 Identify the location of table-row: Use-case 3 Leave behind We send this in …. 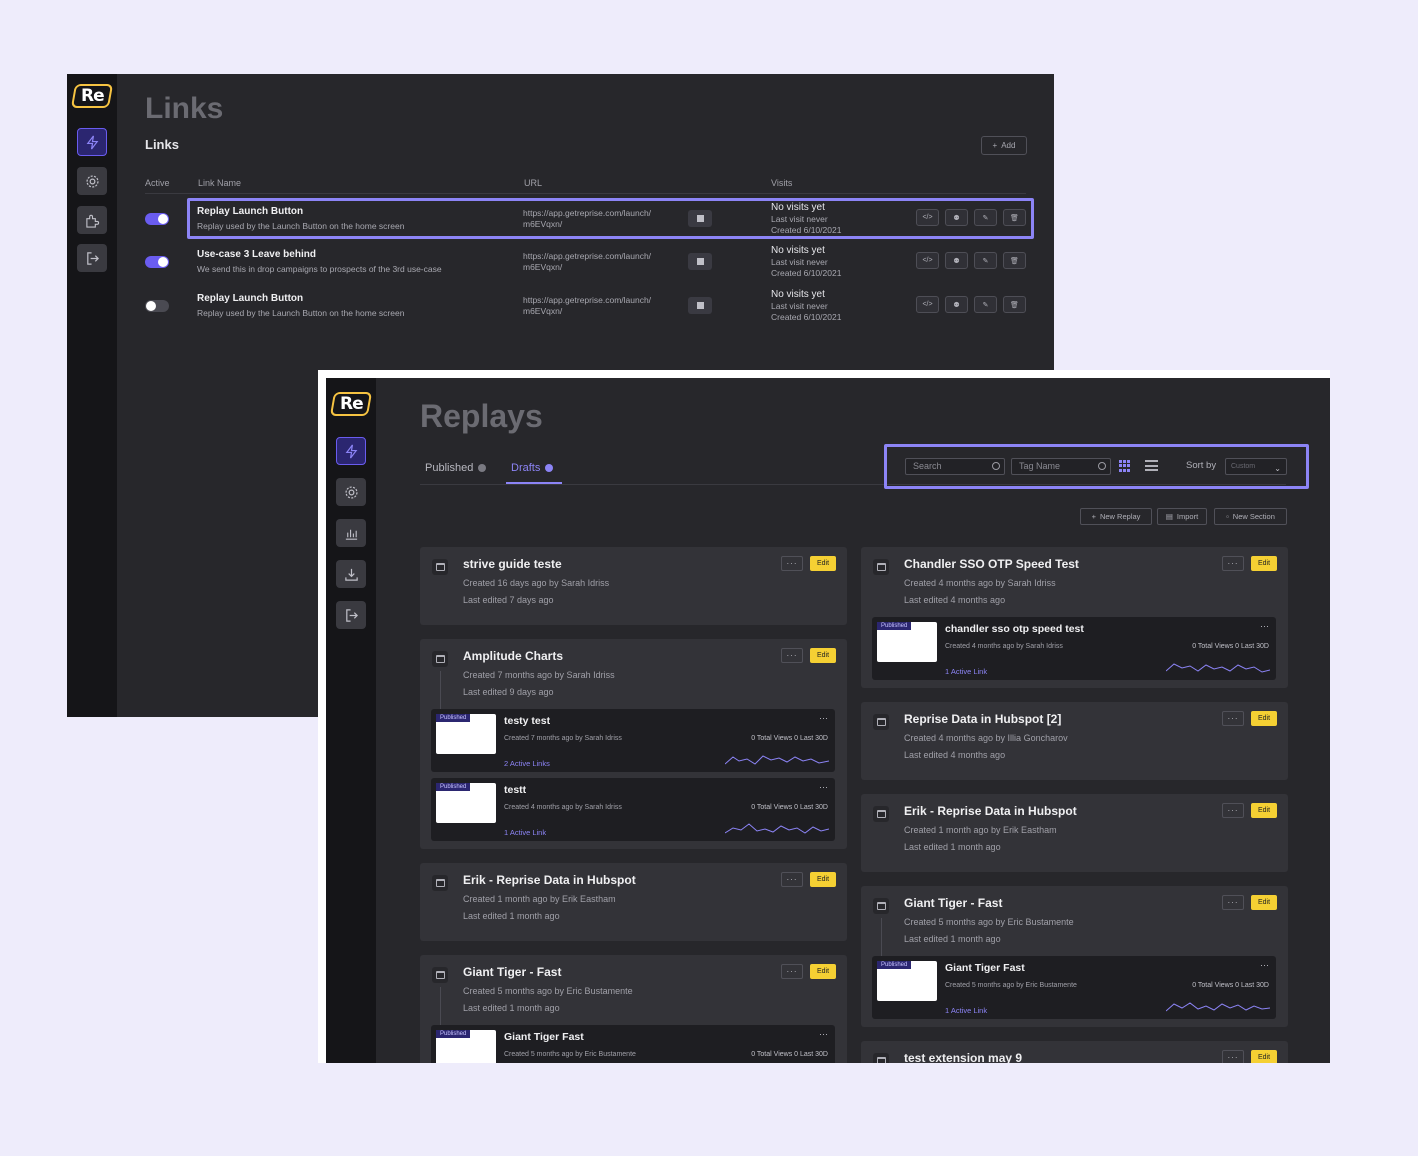
(560, 262).